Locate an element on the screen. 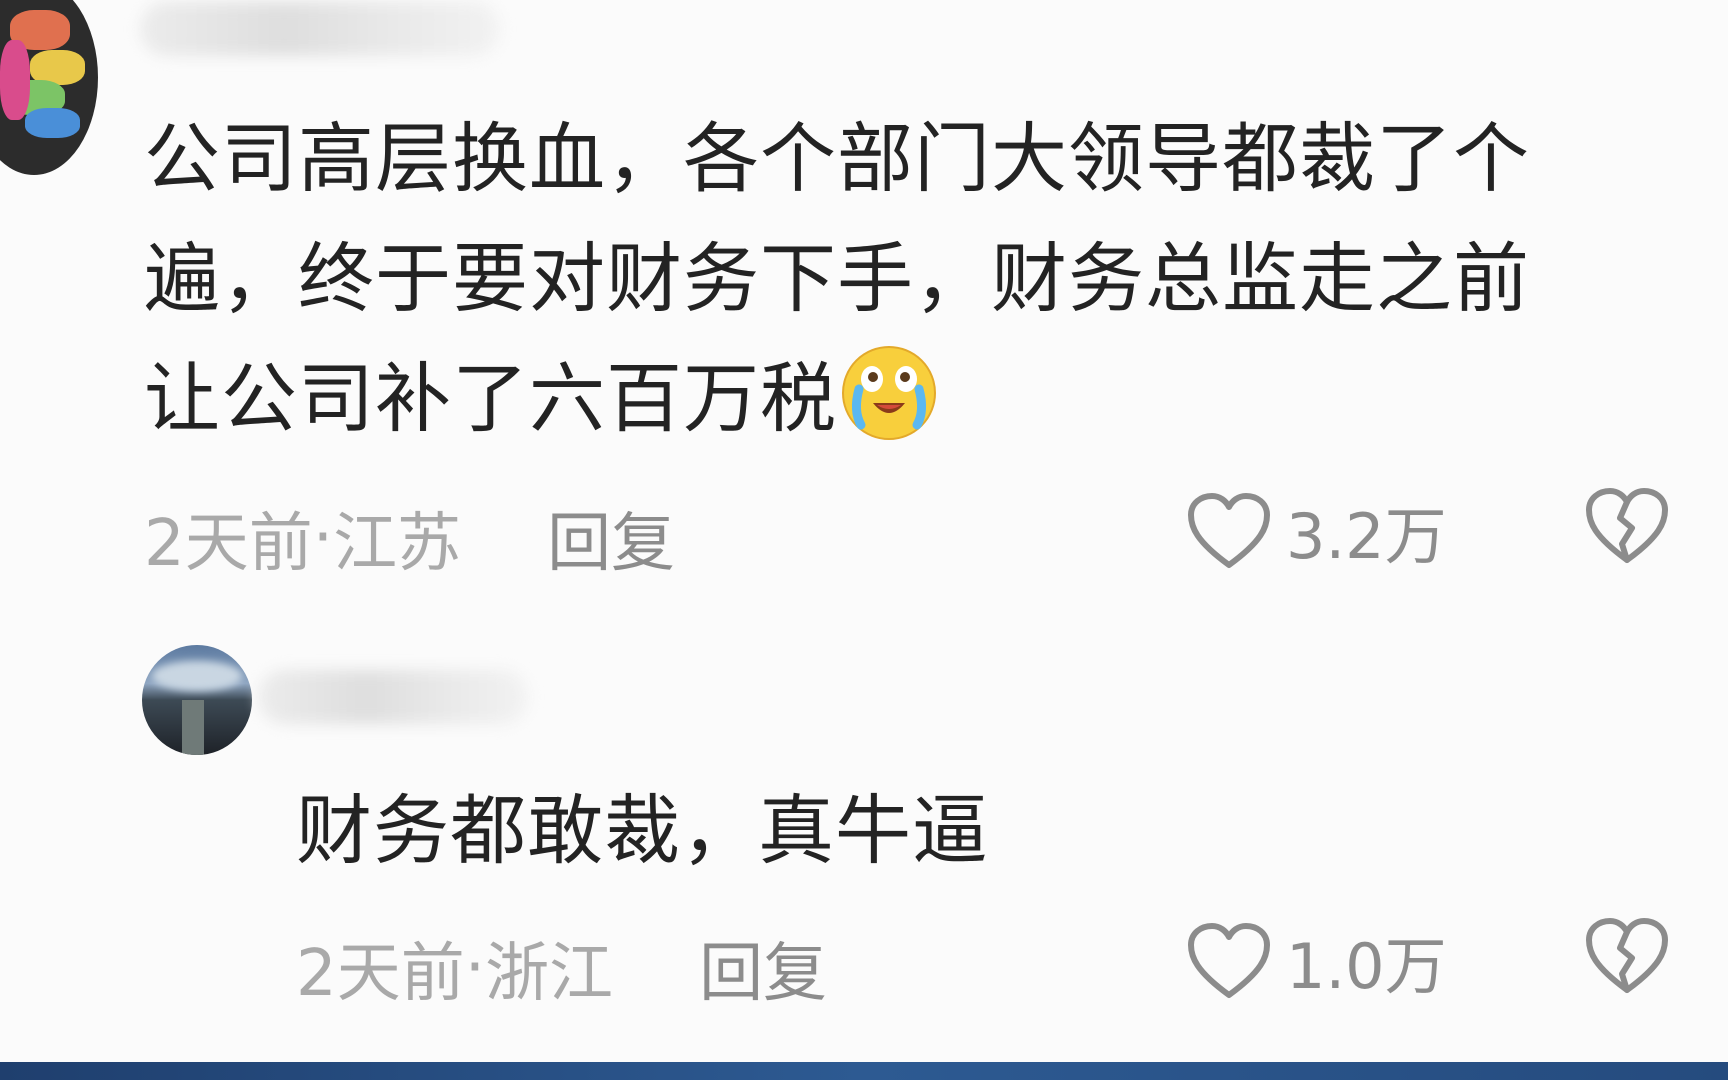  user-avatar is located at coordinates (49, 87).